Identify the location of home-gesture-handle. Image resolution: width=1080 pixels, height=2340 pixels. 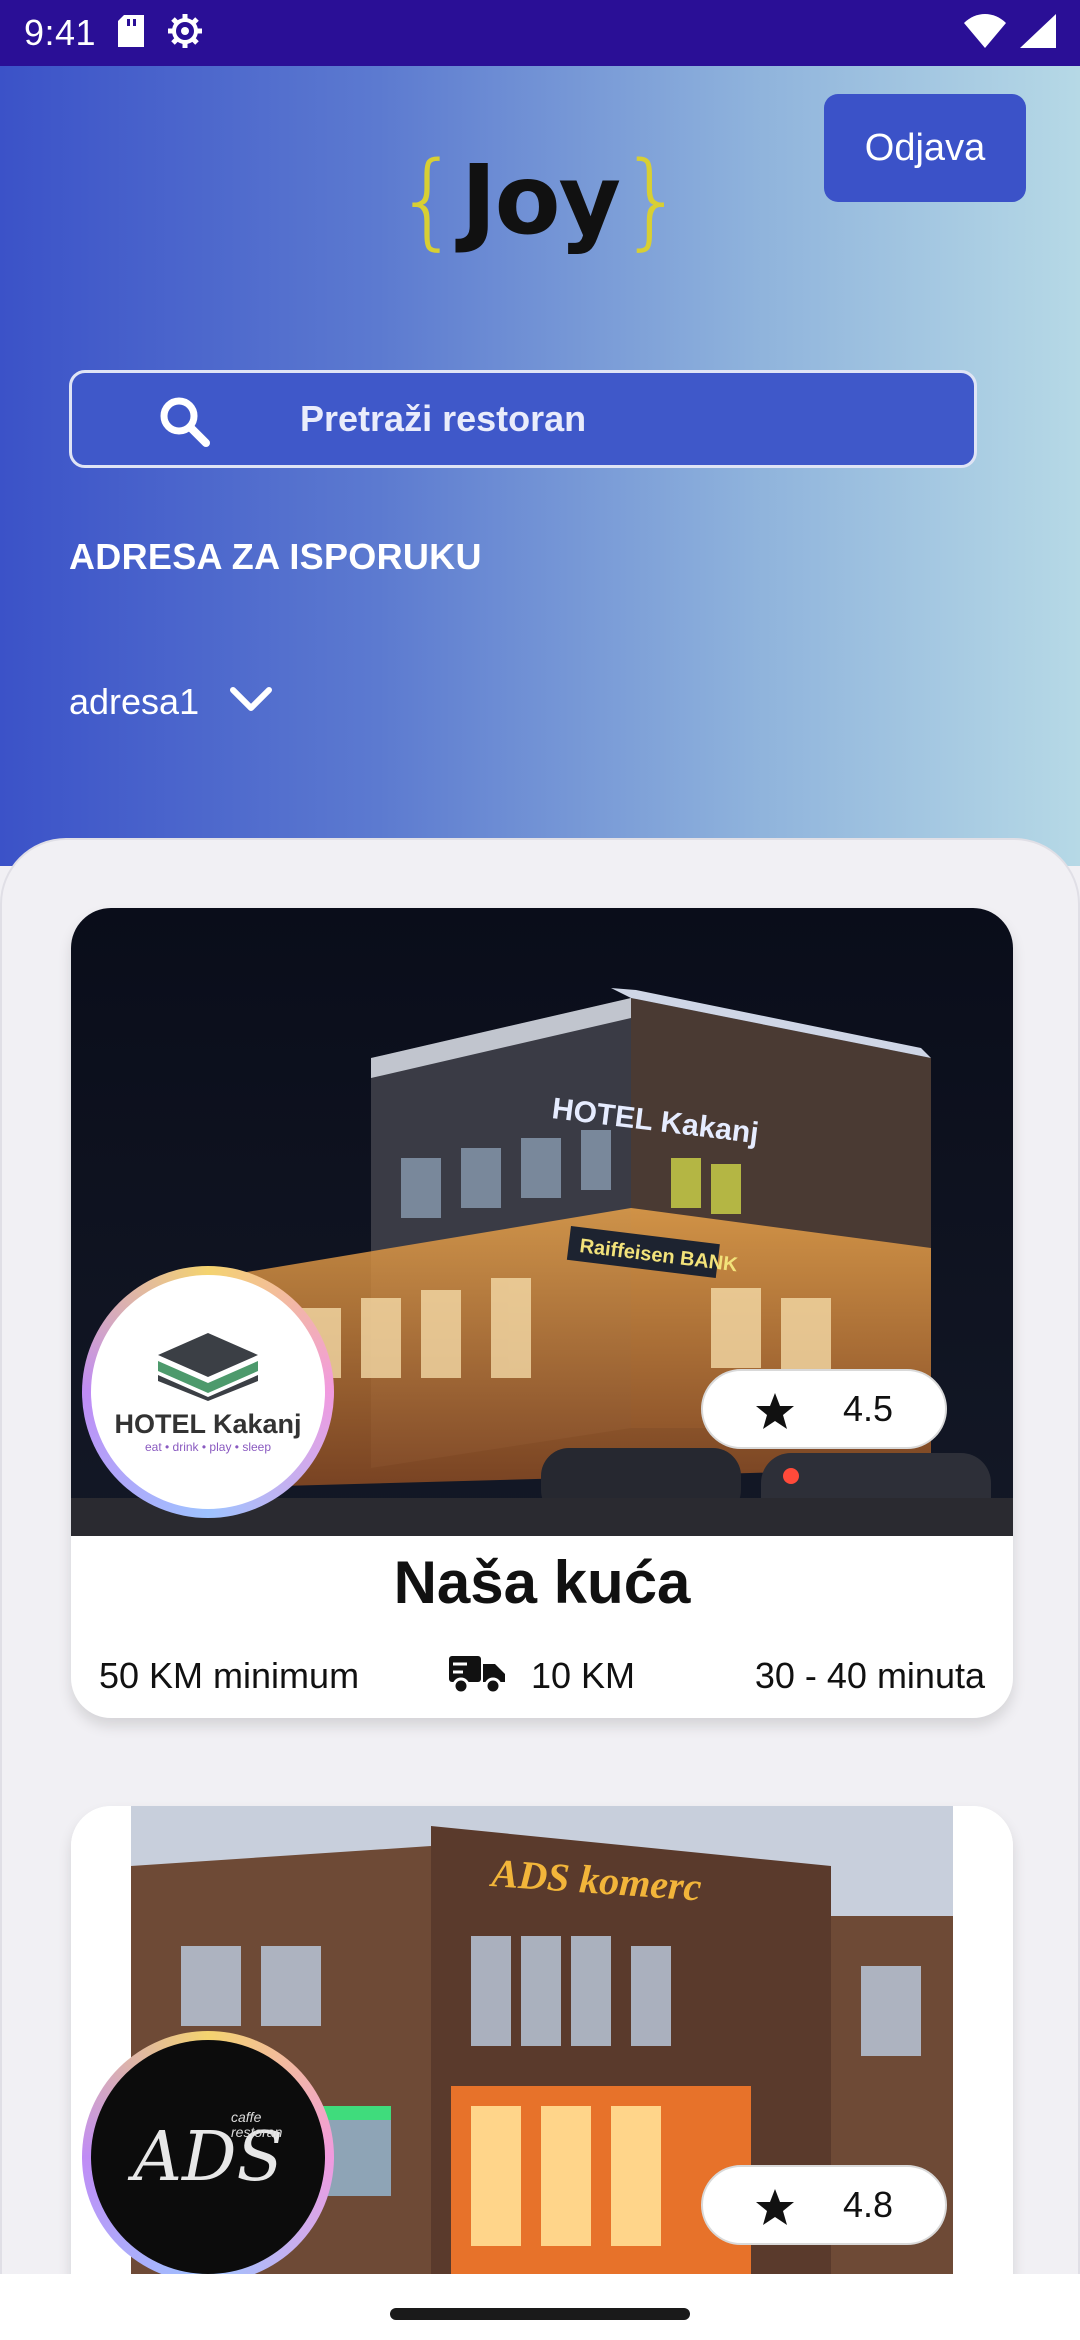
(540, 2314).